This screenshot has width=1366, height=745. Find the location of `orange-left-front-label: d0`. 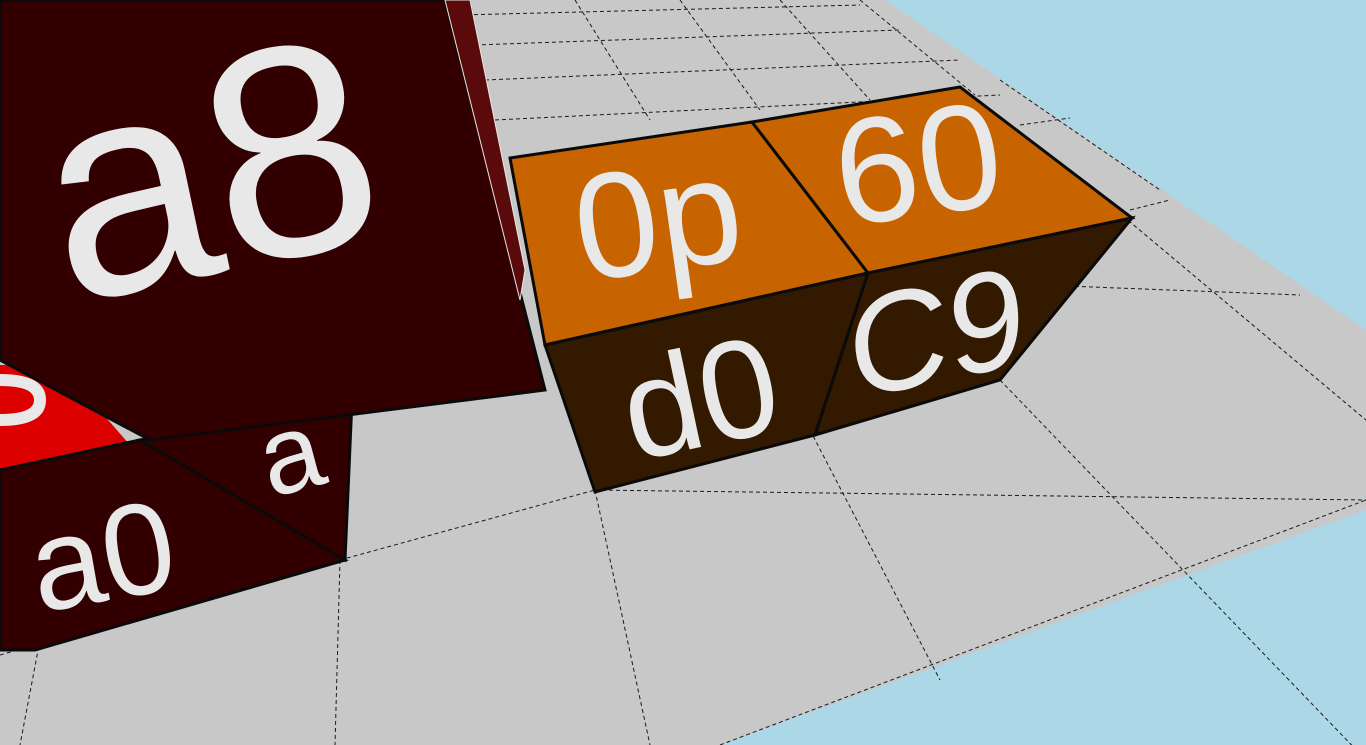

orange-left-front-label: d0 is located at coordinates (699, 398).